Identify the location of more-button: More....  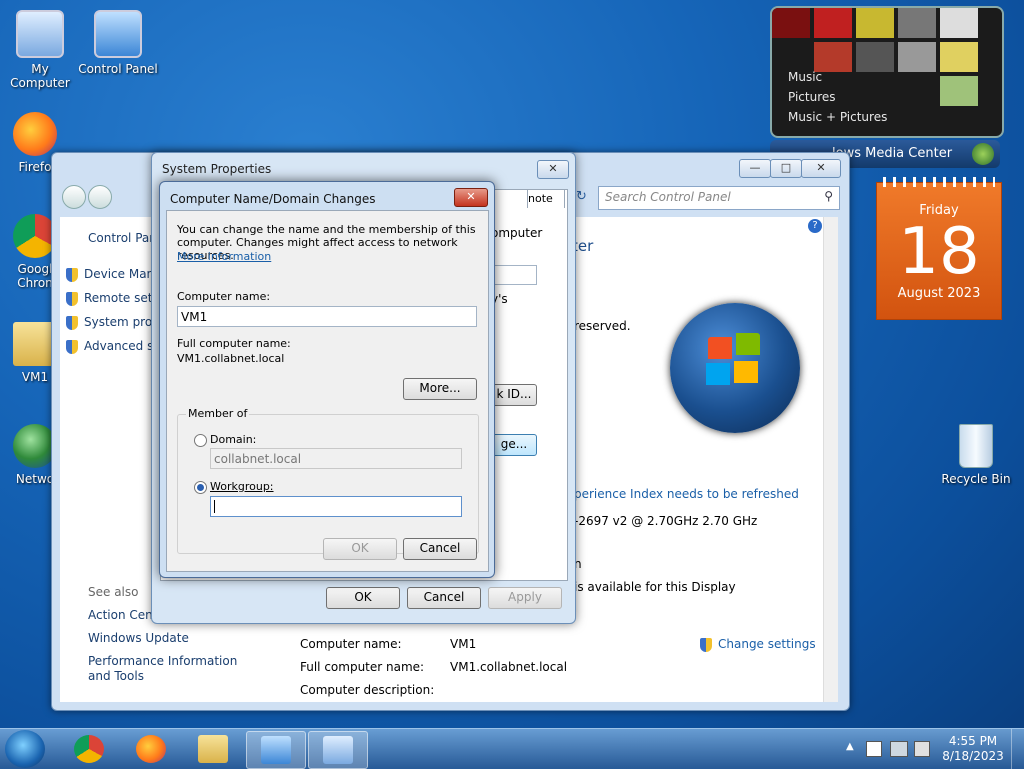
(440, 389).